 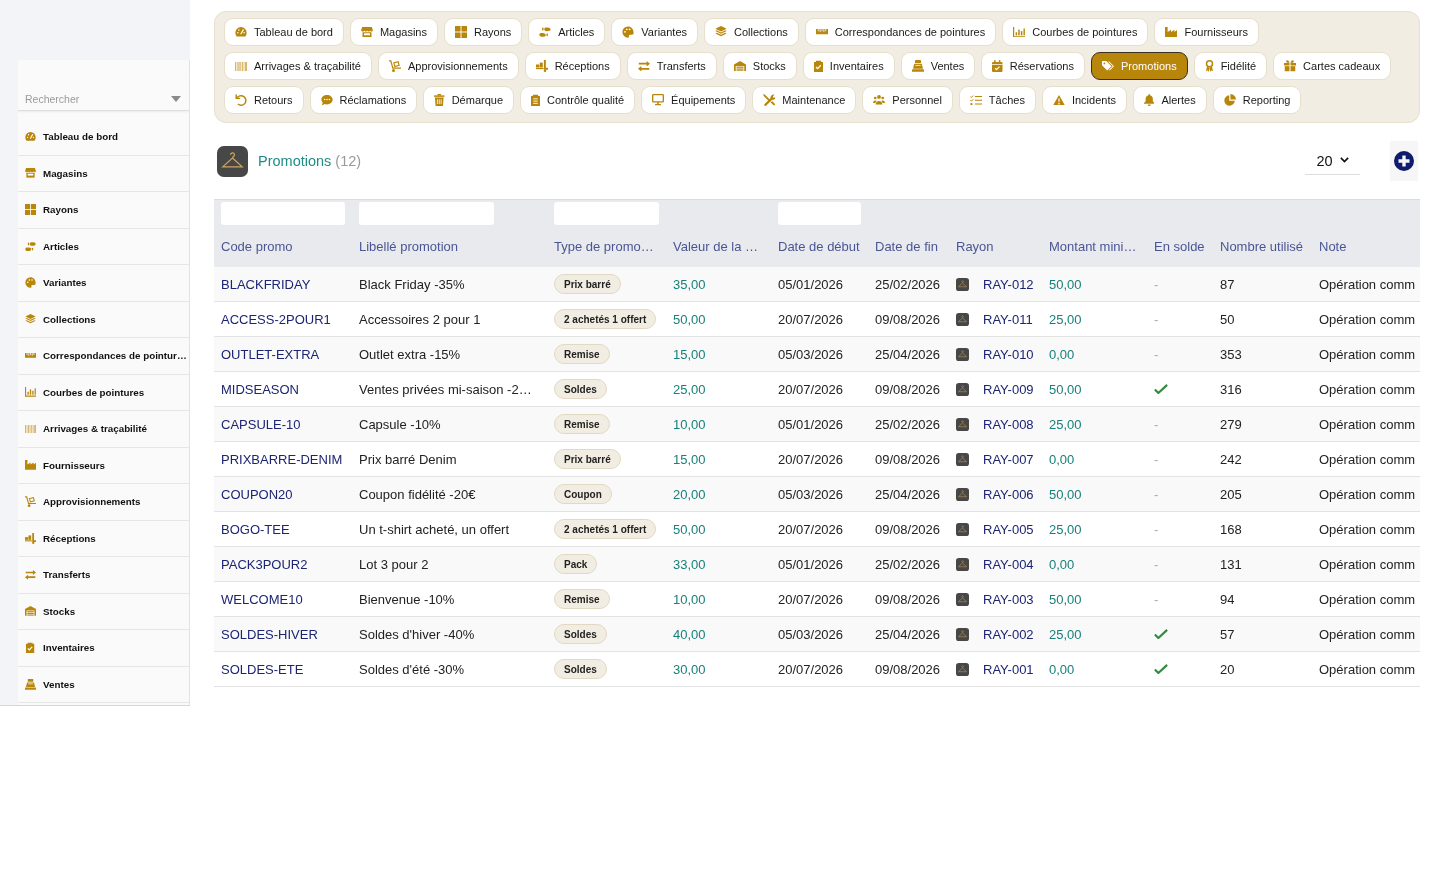 I want to click on nav-tab: Courbes de pointures, so click(x=1075, y=32).